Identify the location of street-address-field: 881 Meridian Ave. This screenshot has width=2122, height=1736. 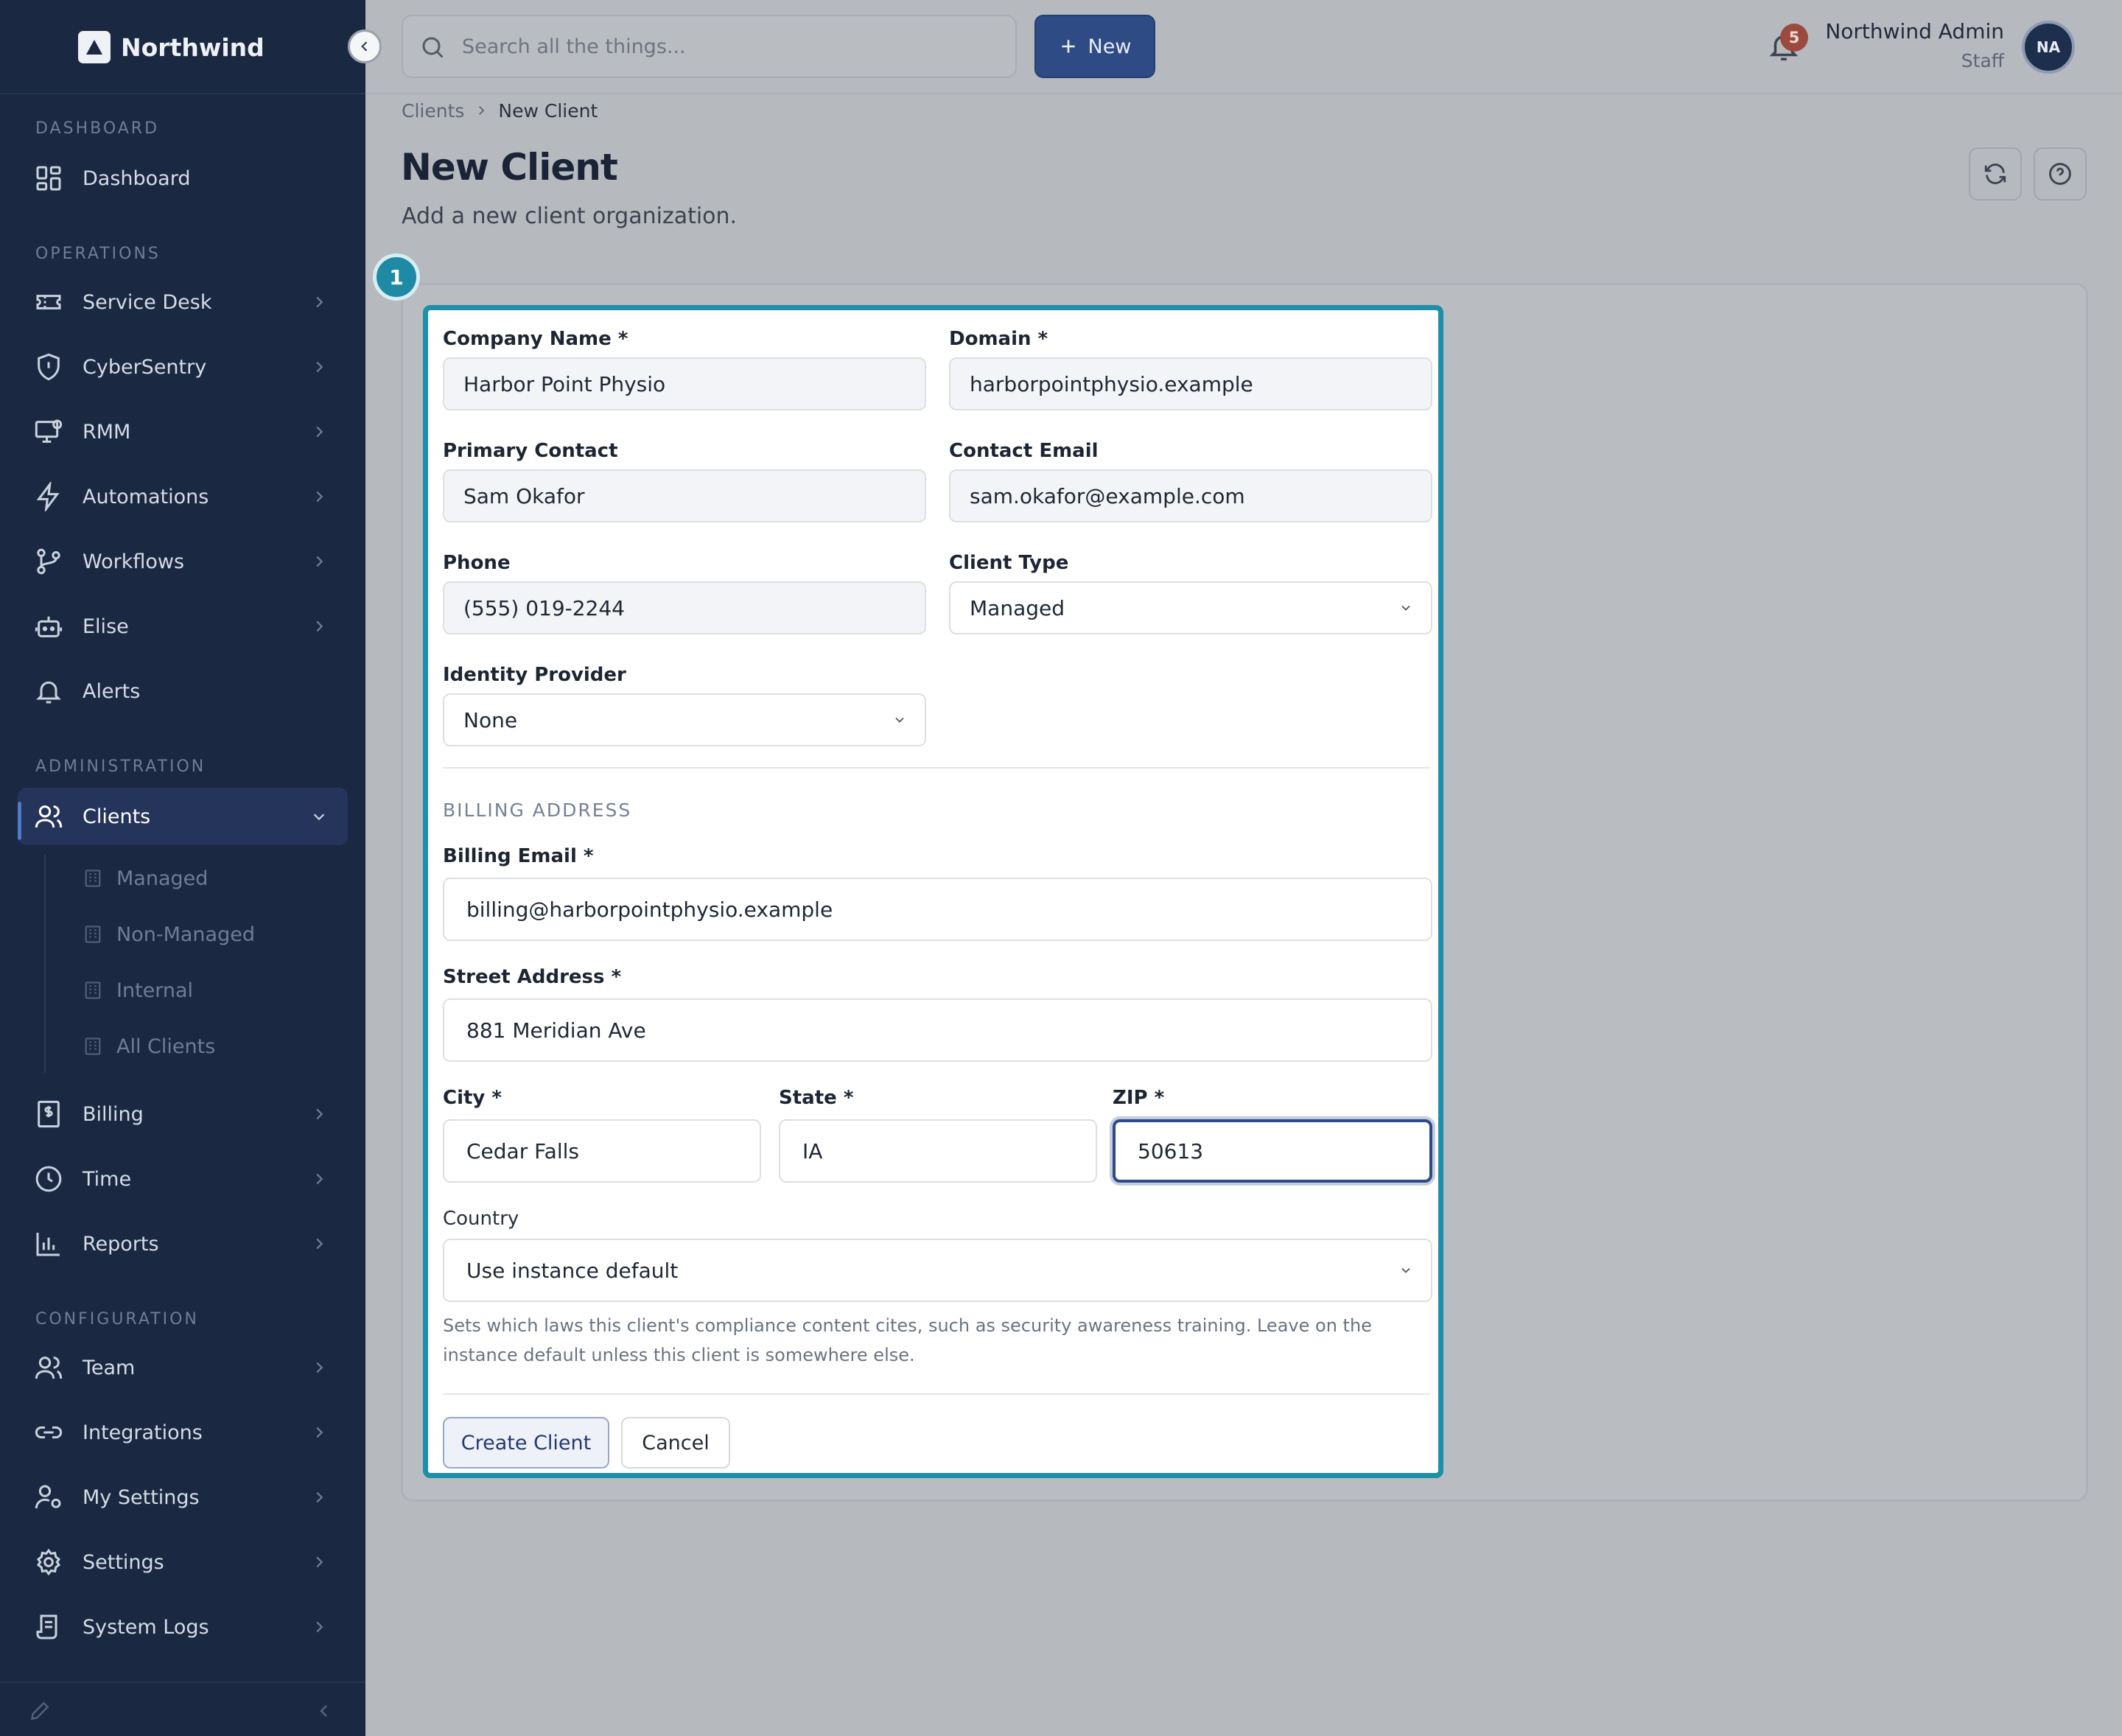
(937, 1030).